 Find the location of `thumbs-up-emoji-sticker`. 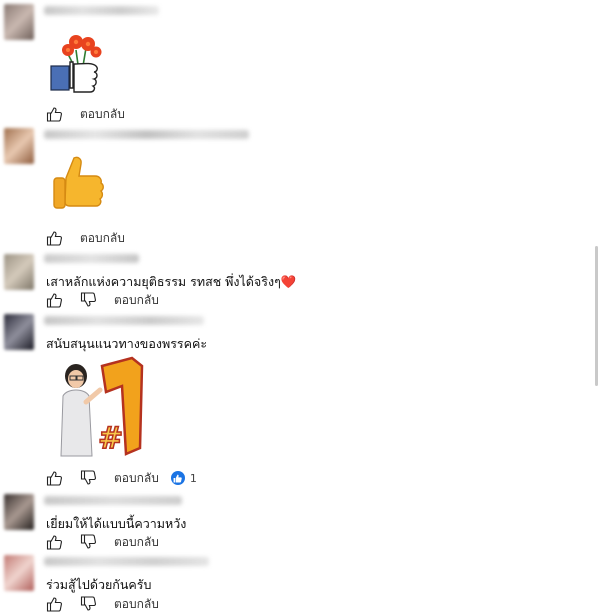

thumbs-up-emoji-sticker is located at coordinates (78, 185).